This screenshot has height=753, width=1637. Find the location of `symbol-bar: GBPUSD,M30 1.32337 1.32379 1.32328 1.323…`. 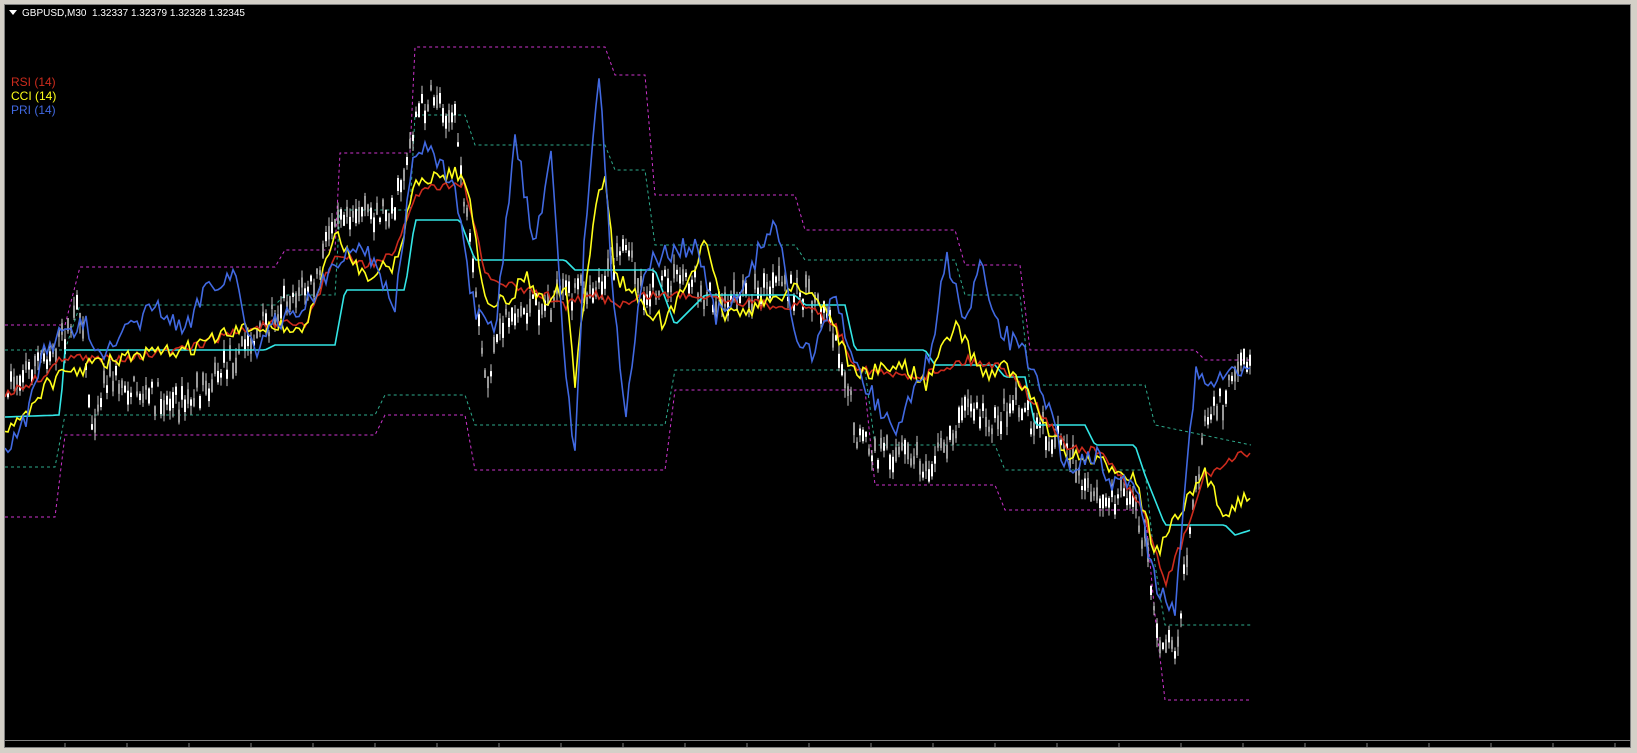

symbol-bar: GBPUSD,M30 1.32337 1.32379 1.32328 1.323… is located at coordinates (127, 14).